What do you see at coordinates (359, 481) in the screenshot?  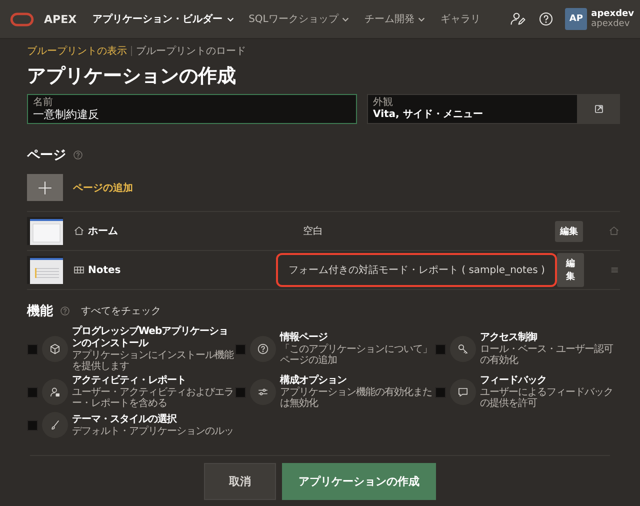 I see `create-application-button: アプリケーションの作成` at bounding box center [359, 481].